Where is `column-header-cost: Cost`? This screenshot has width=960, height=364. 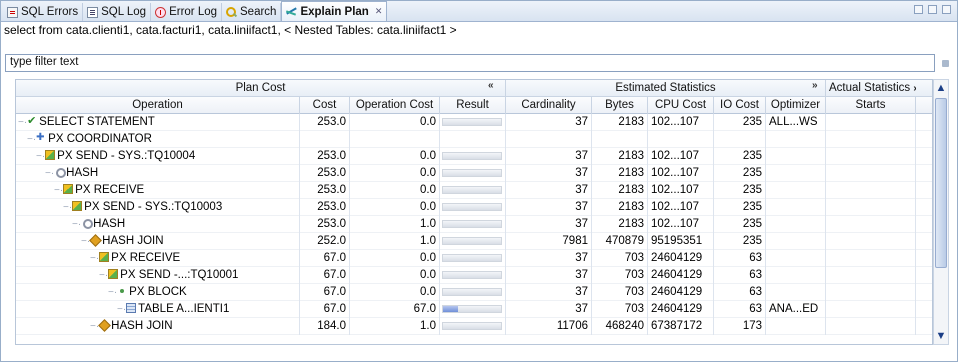
column-header-cost: Cost is located at coordinates (325, 105).